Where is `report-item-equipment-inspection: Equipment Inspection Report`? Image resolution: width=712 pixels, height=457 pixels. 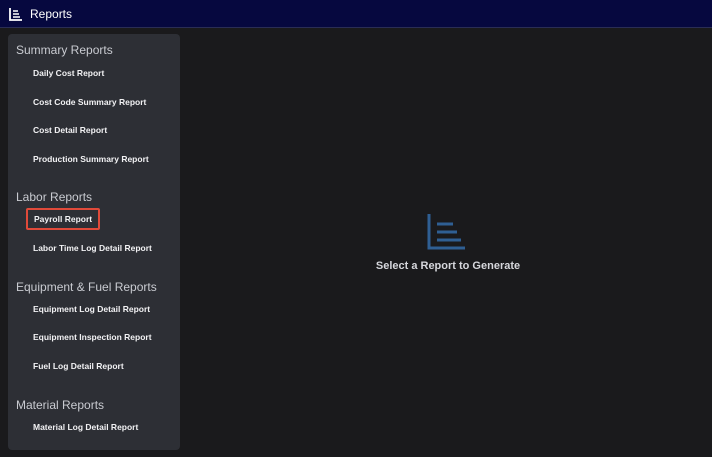
report-item-equipment-inspection: Equipment Inspection Report is located at coordinates (92, 337).